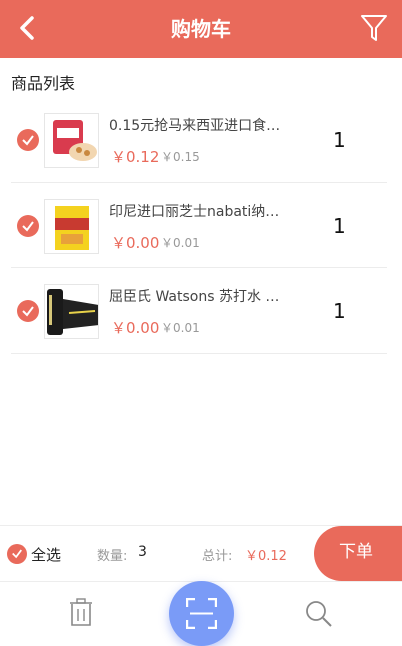  I want to click on scan-button, so click(201, 613).